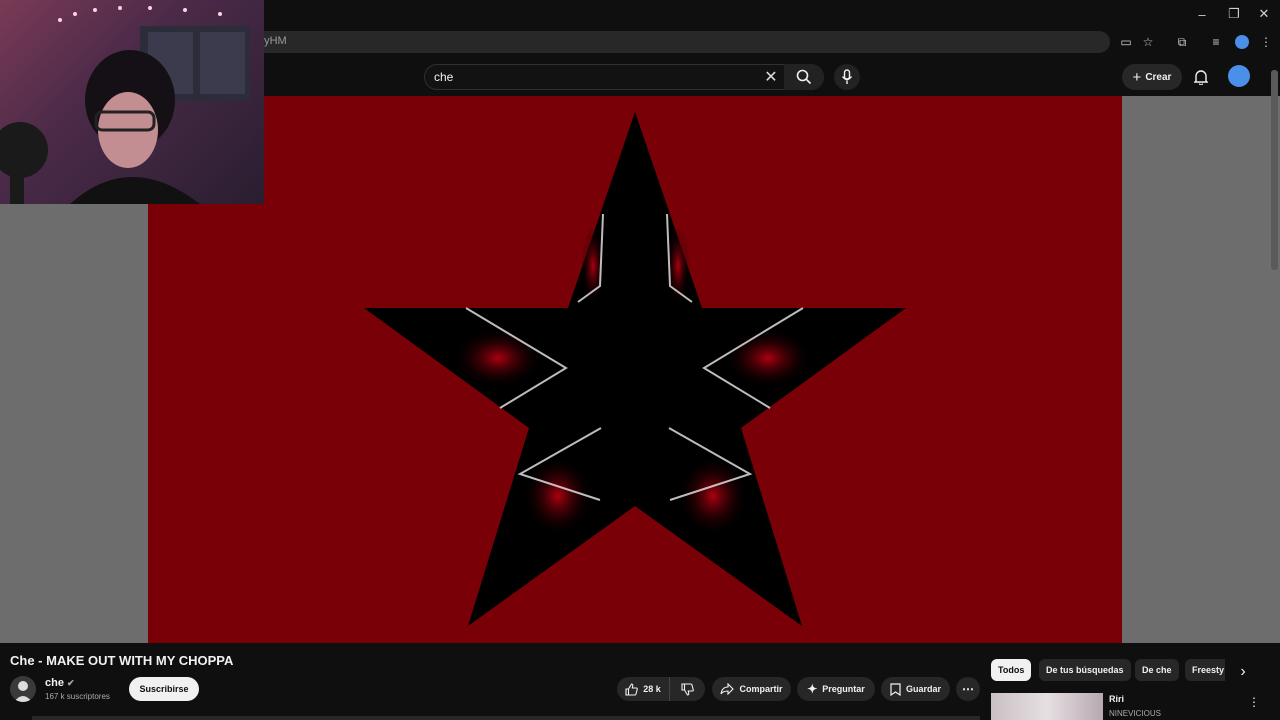  Describe the element at coordinates (1205, 670) in the screenshot. I see `chip-freestyle: Freesty` at that location.